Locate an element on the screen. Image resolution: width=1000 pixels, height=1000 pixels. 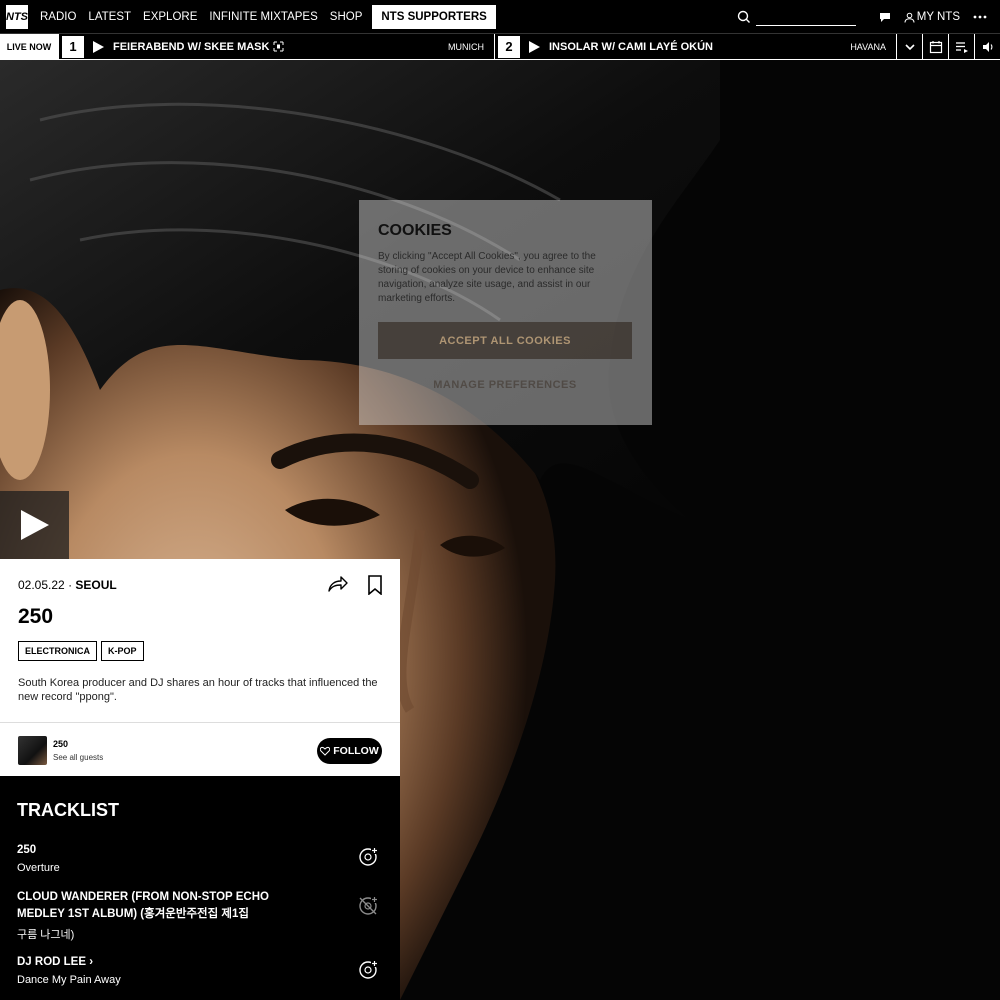
heart-icon is located at coordinates (325, 751).